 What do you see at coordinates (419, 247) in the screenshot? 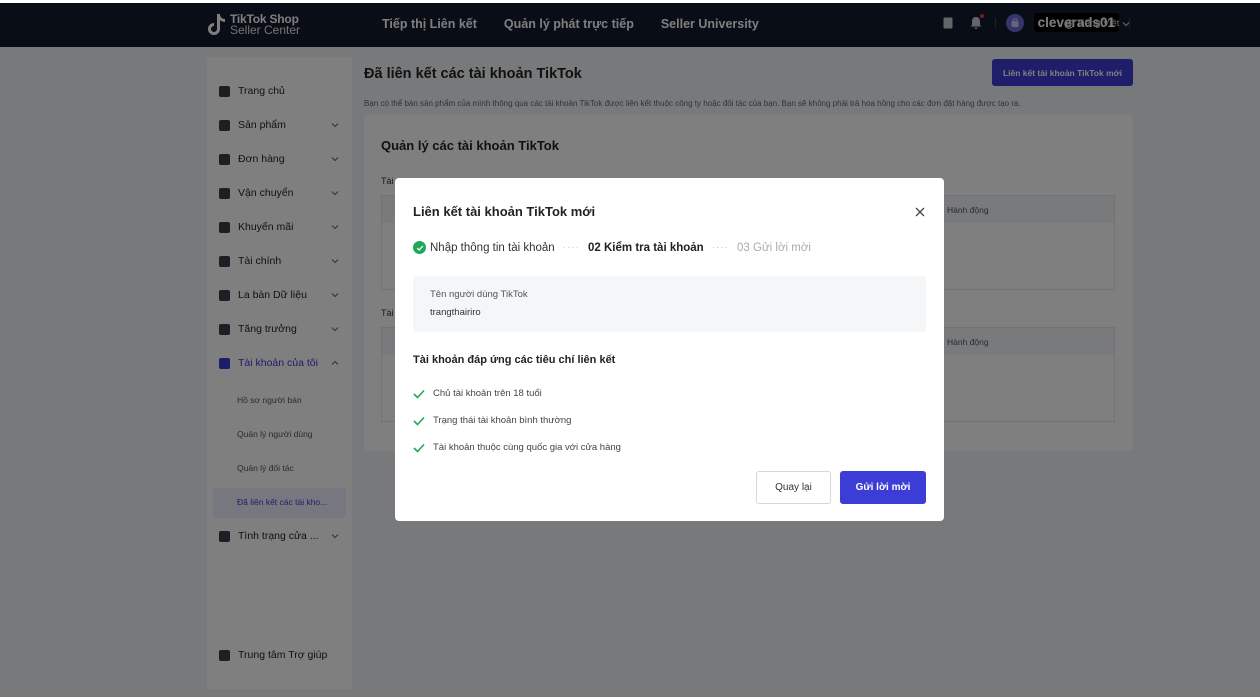
I see `check-circle-icon` at bounding box center [419, 247].